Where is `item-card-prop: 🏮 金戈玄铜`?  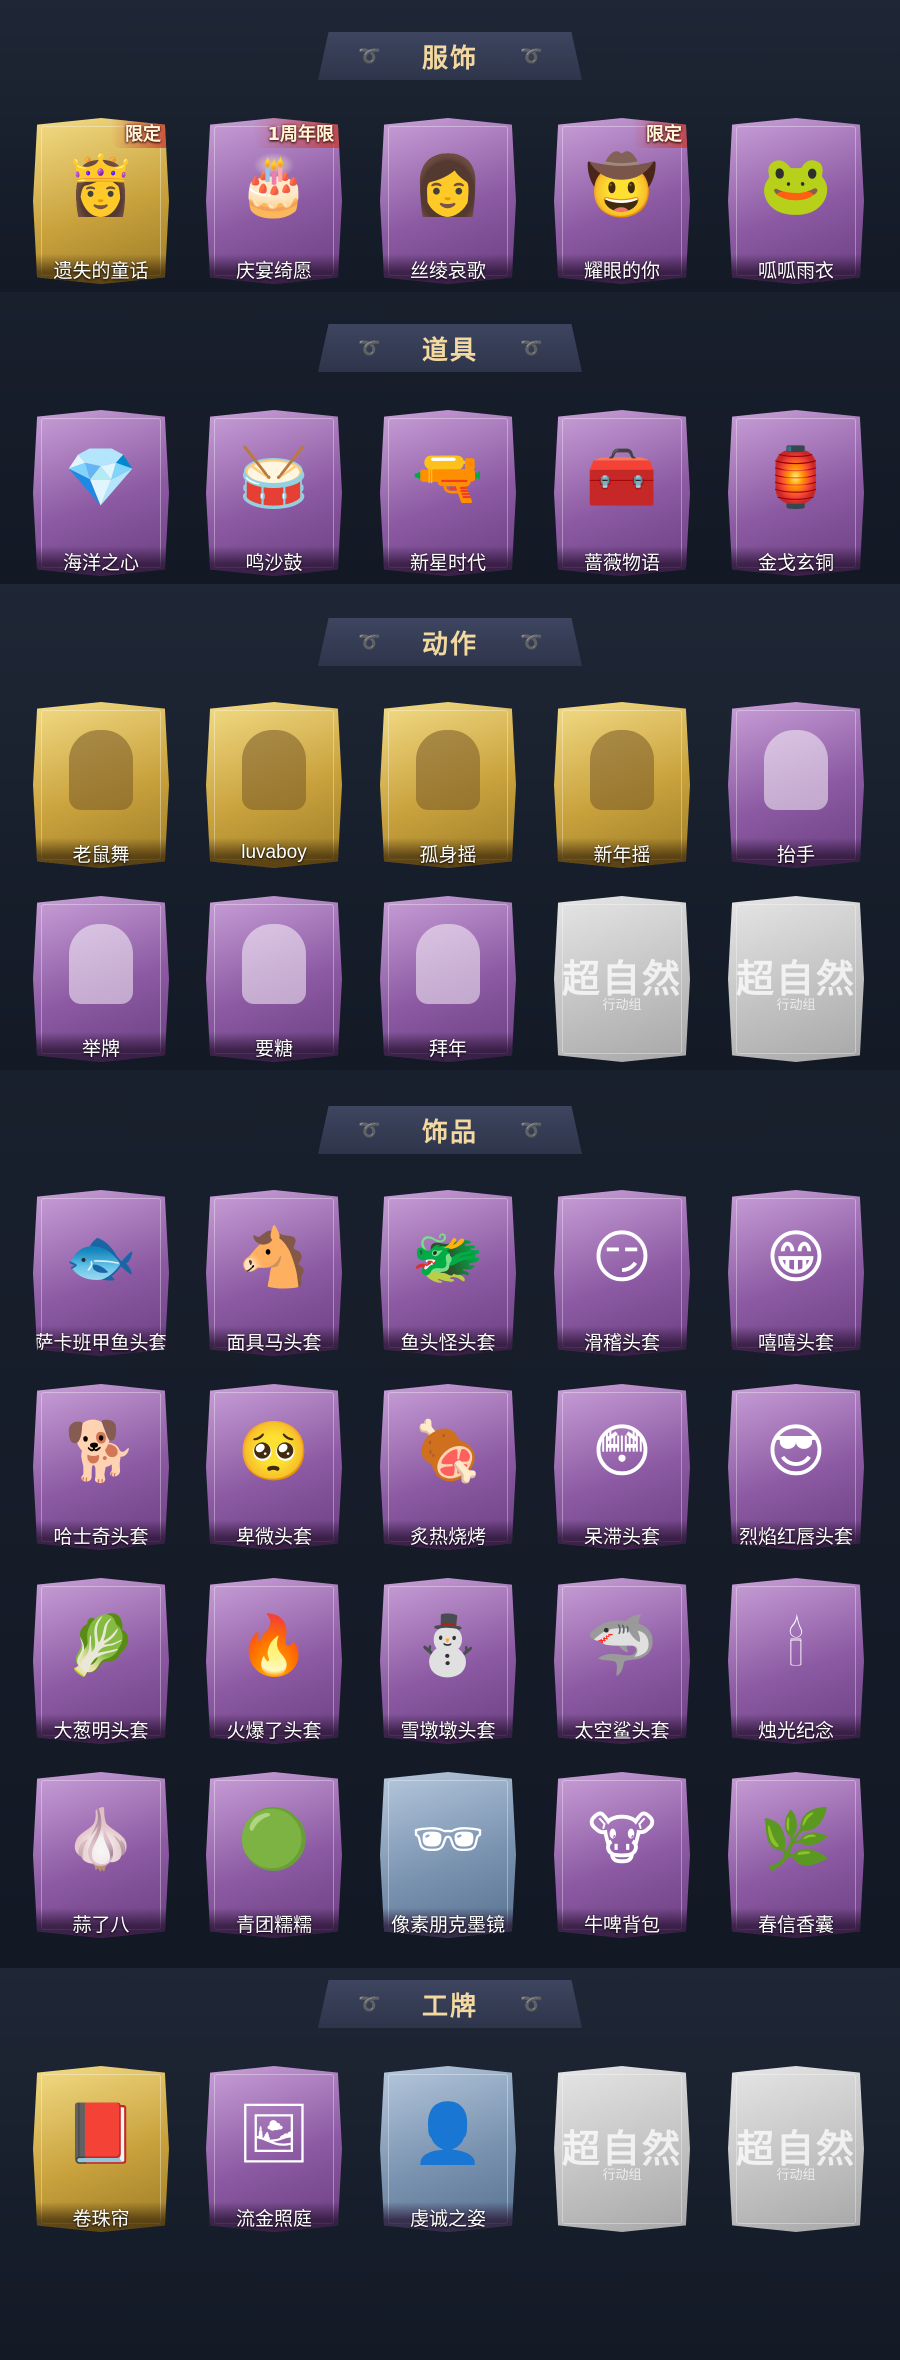 item-card-prop: 🏮 金戈玄铜 is located at coordinates (796, 493).